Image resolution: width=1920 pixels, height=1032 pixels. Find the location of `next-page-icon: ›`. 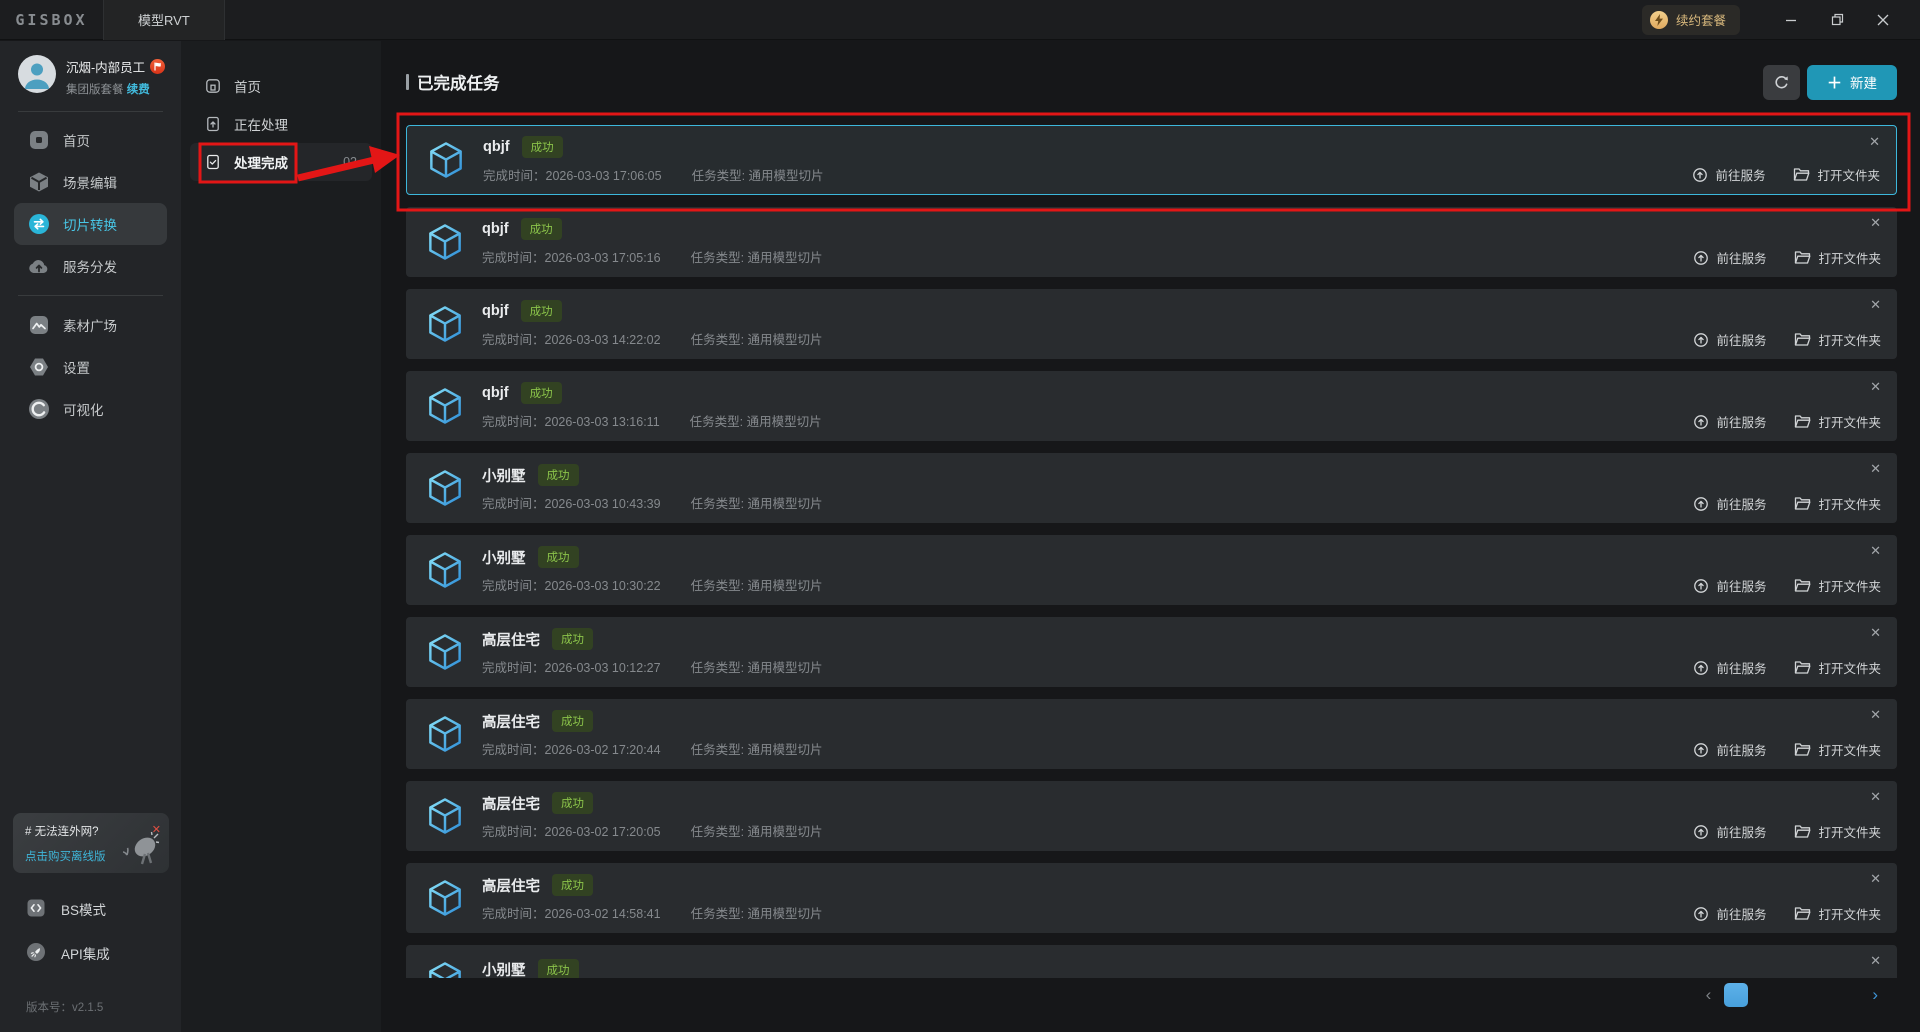

next-page-icon: › is located at coordinates (1875, 995).